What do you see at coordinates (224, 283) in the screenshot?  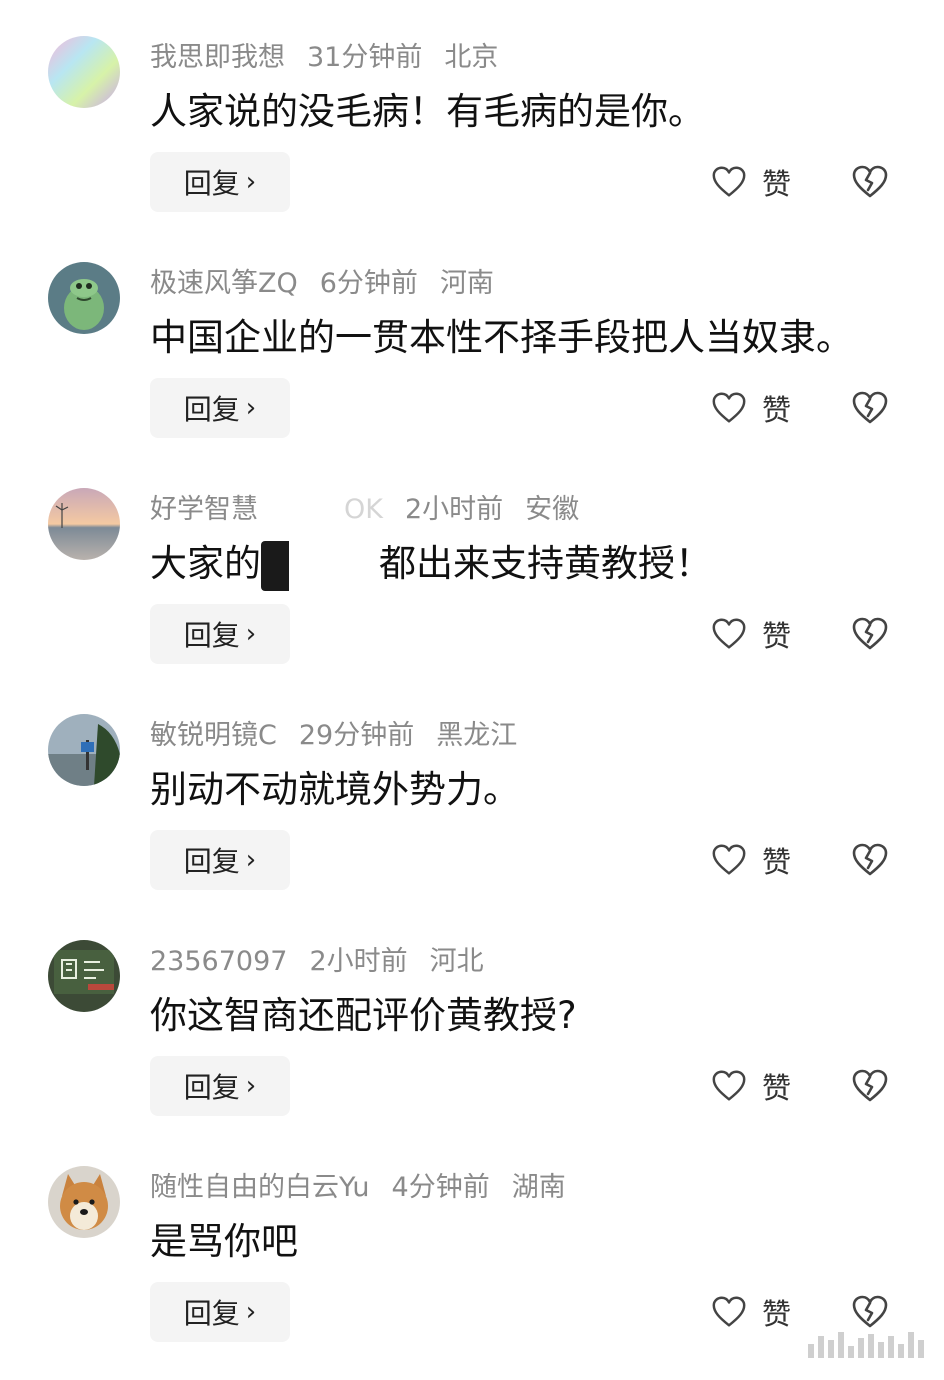 I see `username: 极速风筝ZQ` at bounding box center [224, 283].